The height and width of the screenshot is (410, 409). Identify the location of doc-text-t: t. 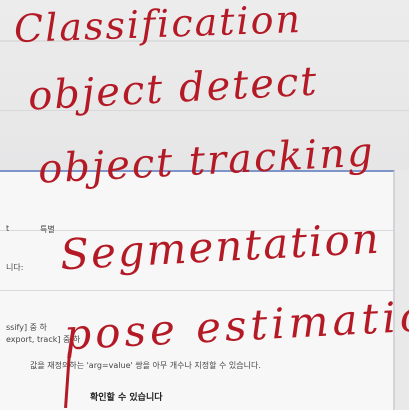
(8, 228).